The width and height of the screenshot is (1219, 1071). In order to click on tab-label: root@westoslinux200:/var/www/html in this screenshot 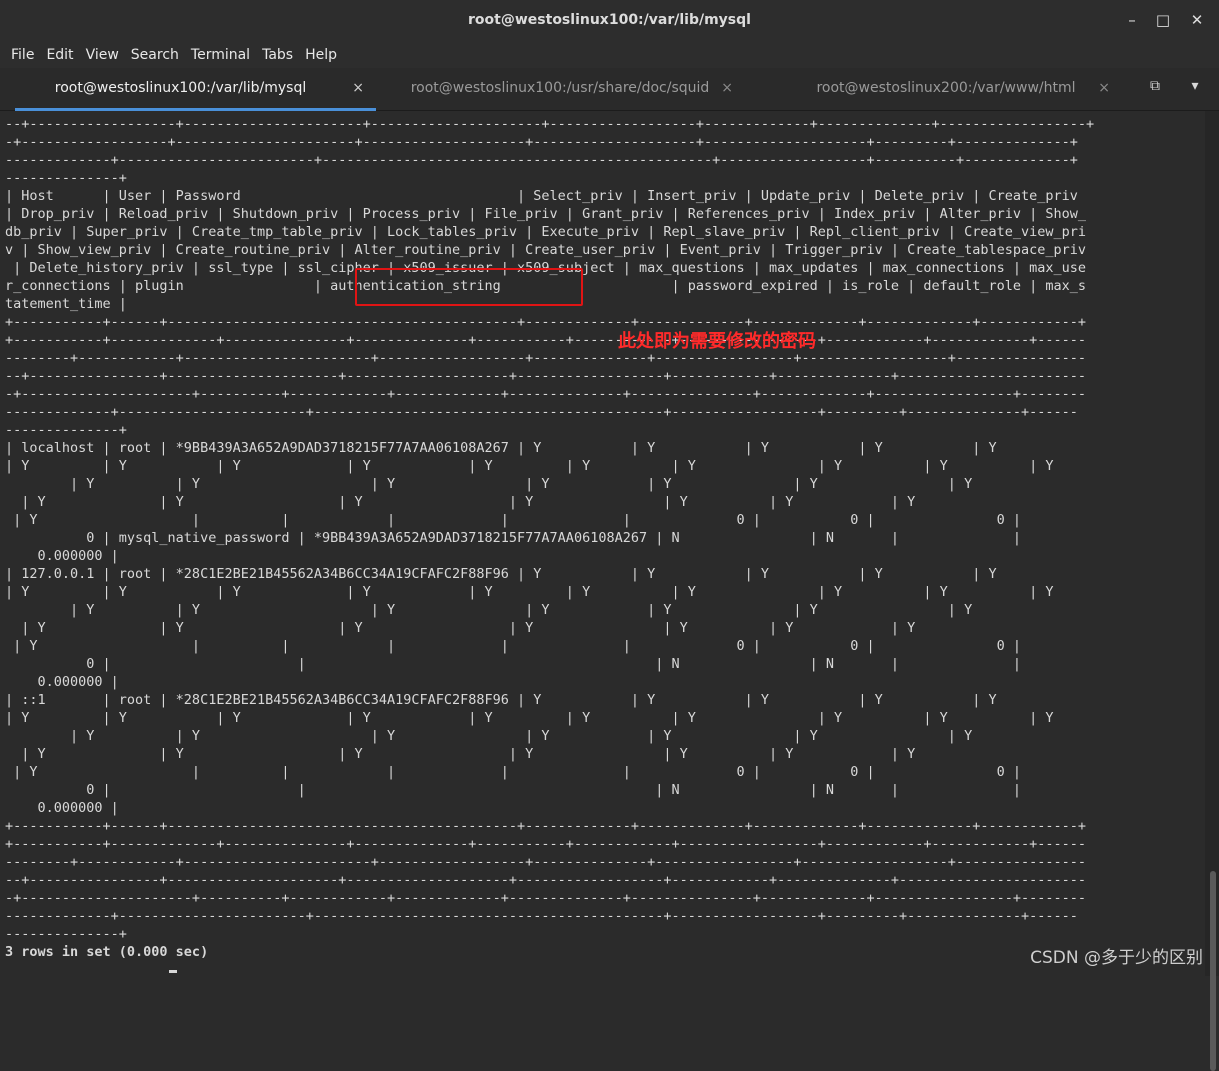, I will do `click(946, 88)`.